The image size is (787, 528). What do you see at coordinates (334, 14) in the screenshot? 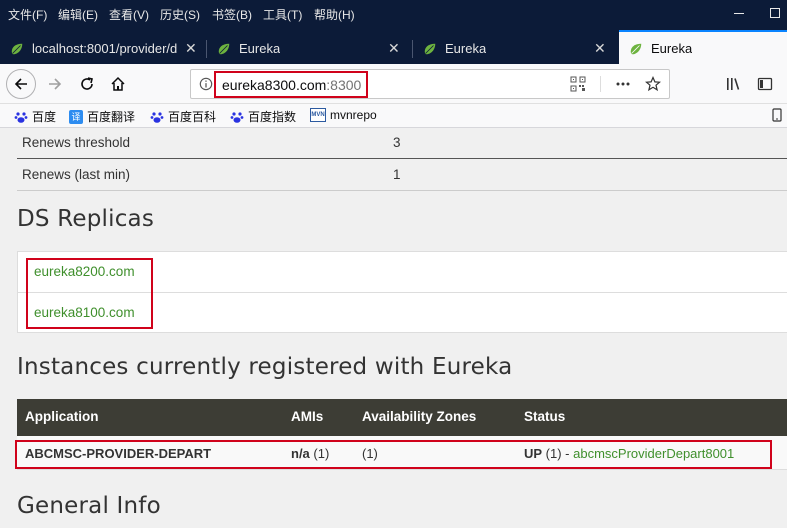
I see `menu-help: 帮助(H)` at bounding box center [334, 14].